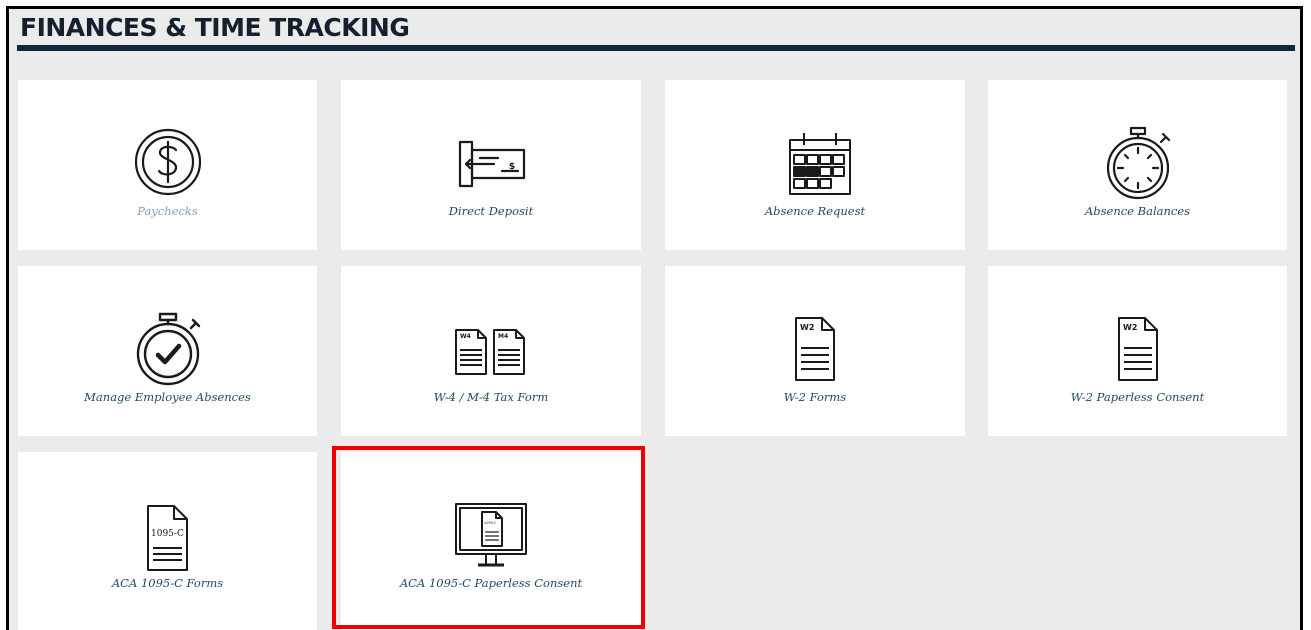  What do you see at coordinates (656, 48) in the screenshot?
I see `title-underline` at bounding box center [656, 48].